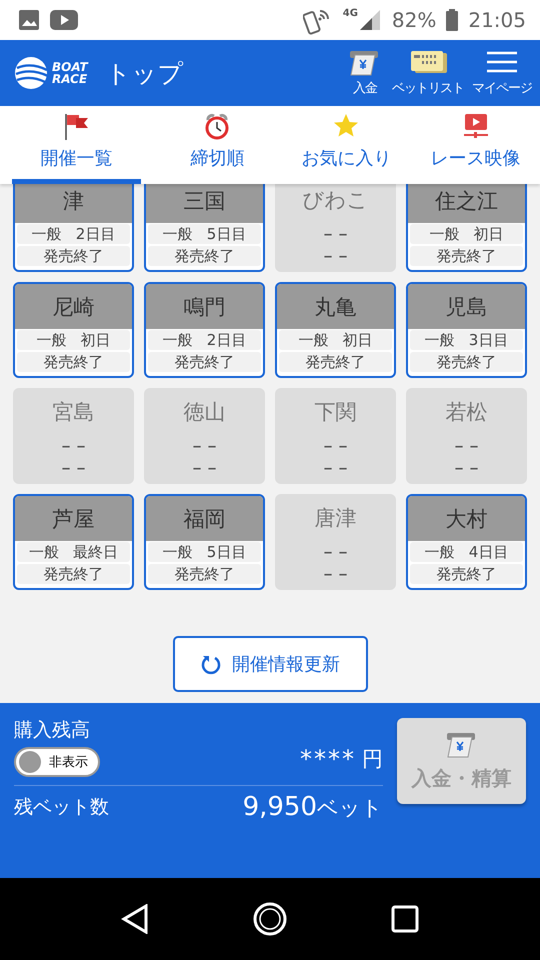  I want to click on currency-unit: 円, so click(372, 759).